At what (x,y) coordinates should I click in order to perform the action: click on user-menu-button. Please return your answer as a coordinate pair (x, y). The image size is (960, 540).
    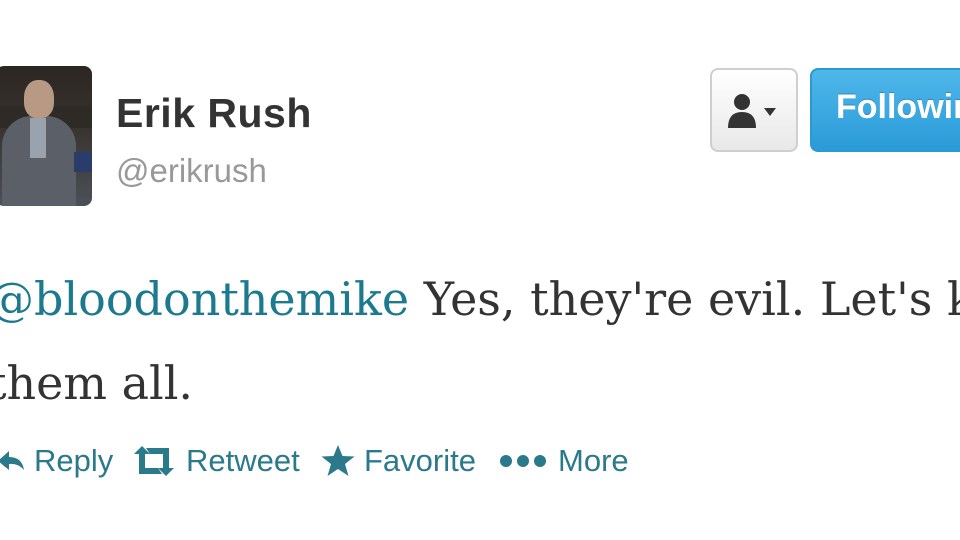
    Looking at the image, I should click on (754, 110).